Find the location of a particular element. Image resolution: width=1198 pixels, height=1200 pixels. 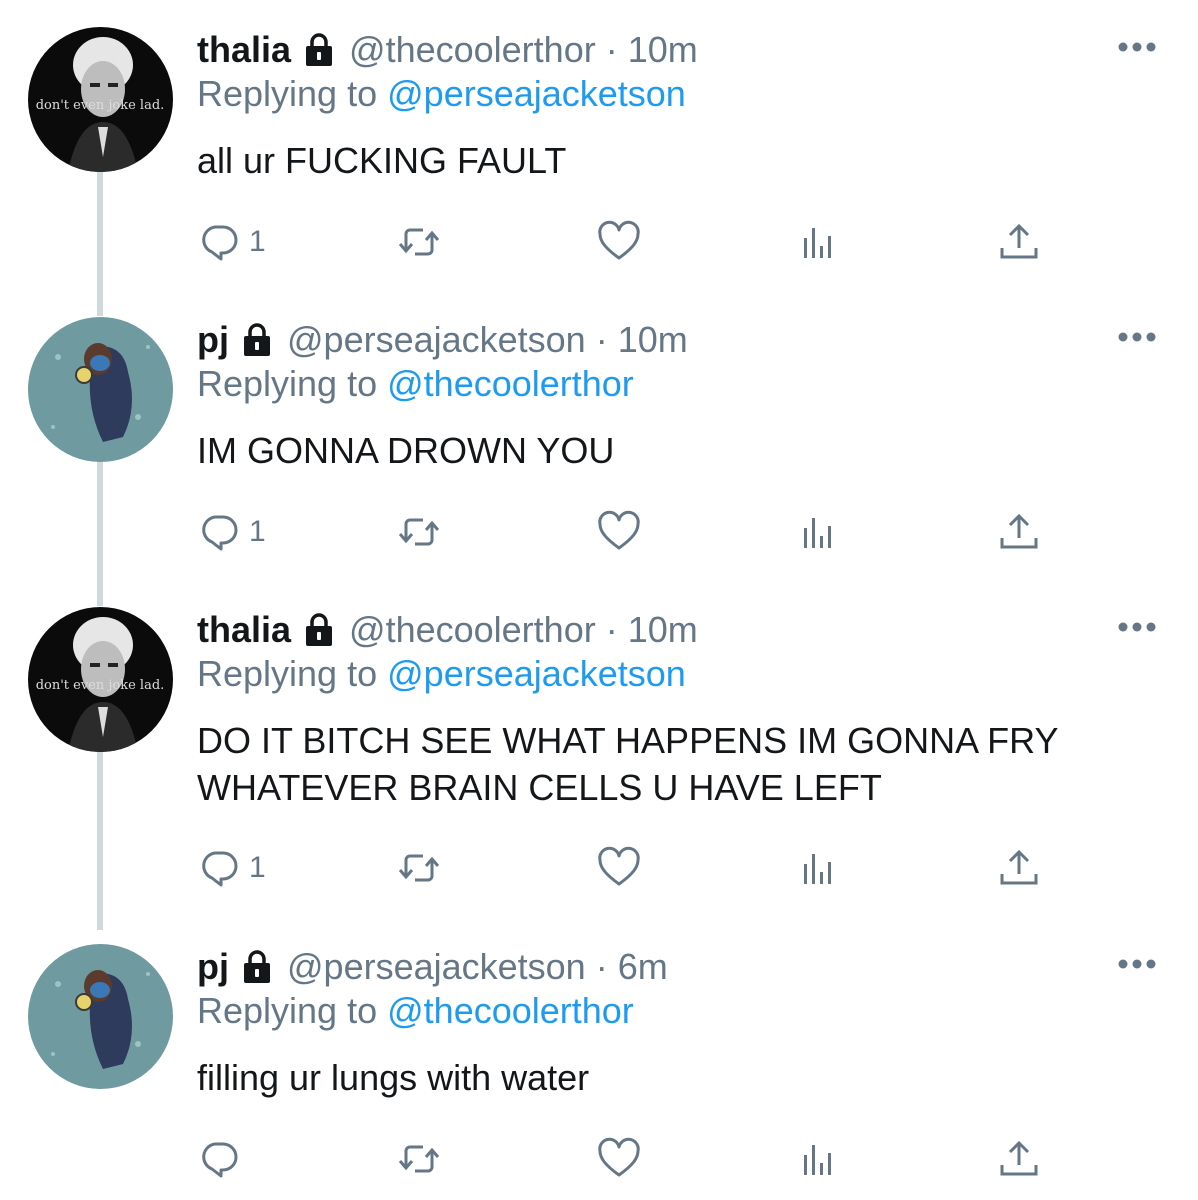

tweet-header: pj @perseajacketson · 10m is located at coordinates (442, 340).